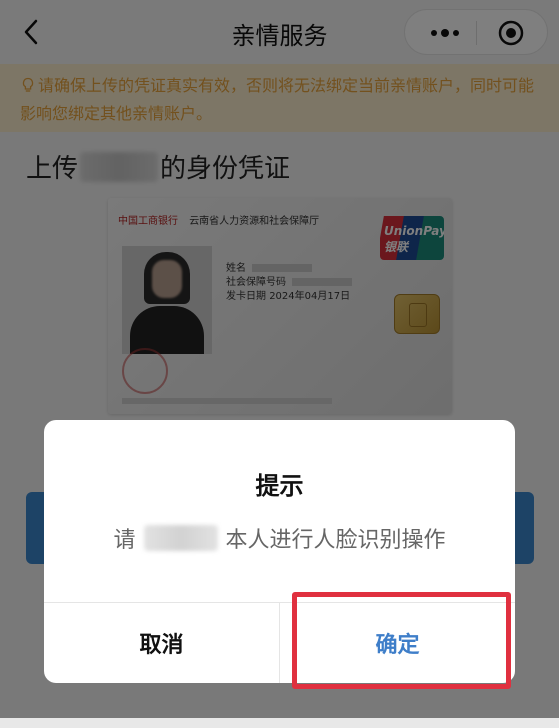  What do you see at coordinates (124, 540) in the screenshot?
I see `dialog-message-prefix: 请` at bounding box center [124, 540].